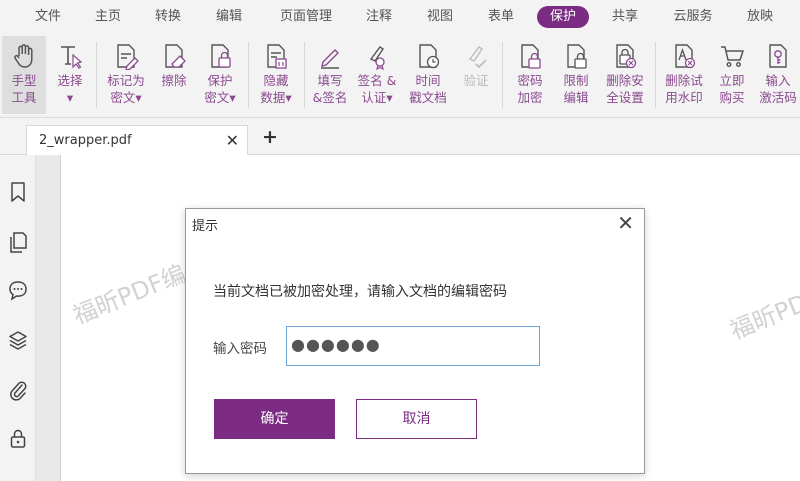 The width and height of the screenshot is (800, 481). I want to click on add-tab-button: +, so click(270, 137).